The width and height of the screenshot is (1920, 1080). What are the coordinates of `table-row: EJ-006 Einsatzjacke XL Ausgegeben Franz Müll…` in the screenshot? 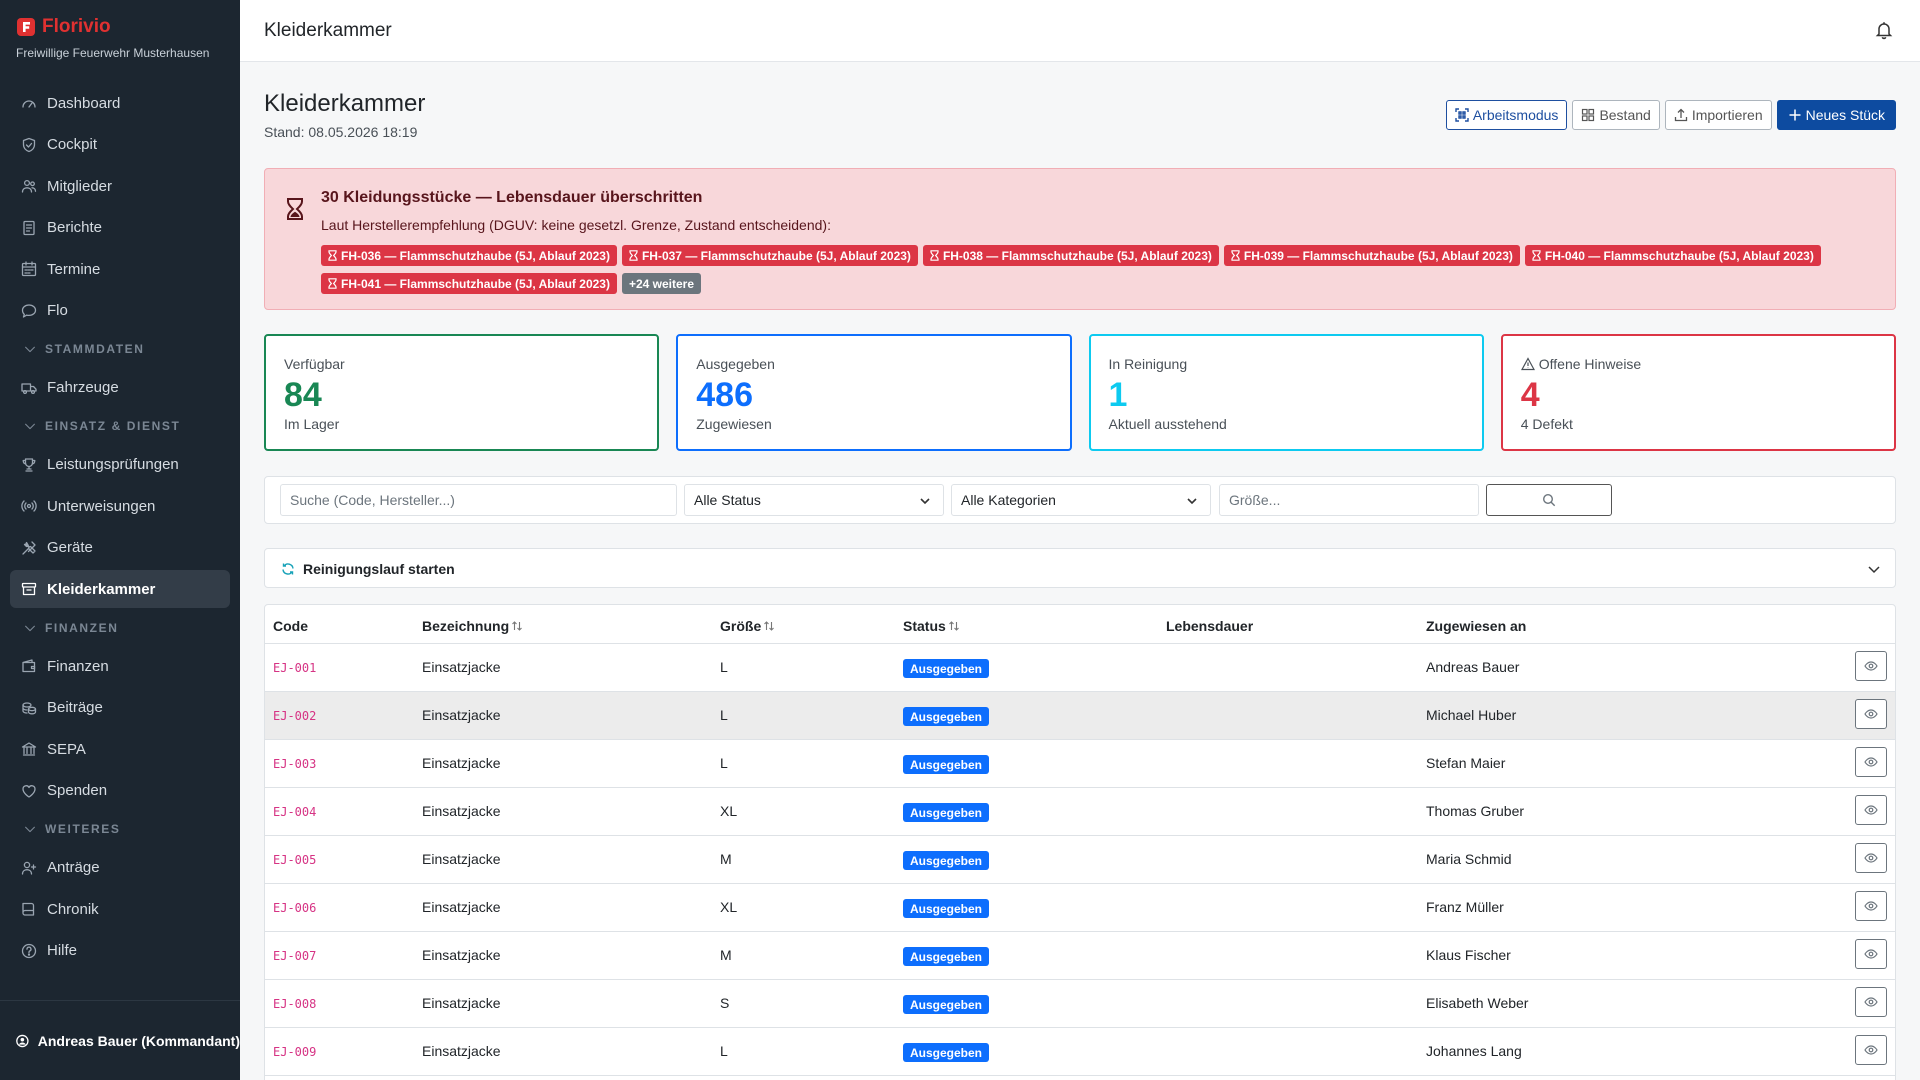 It's located at (1080, 908).